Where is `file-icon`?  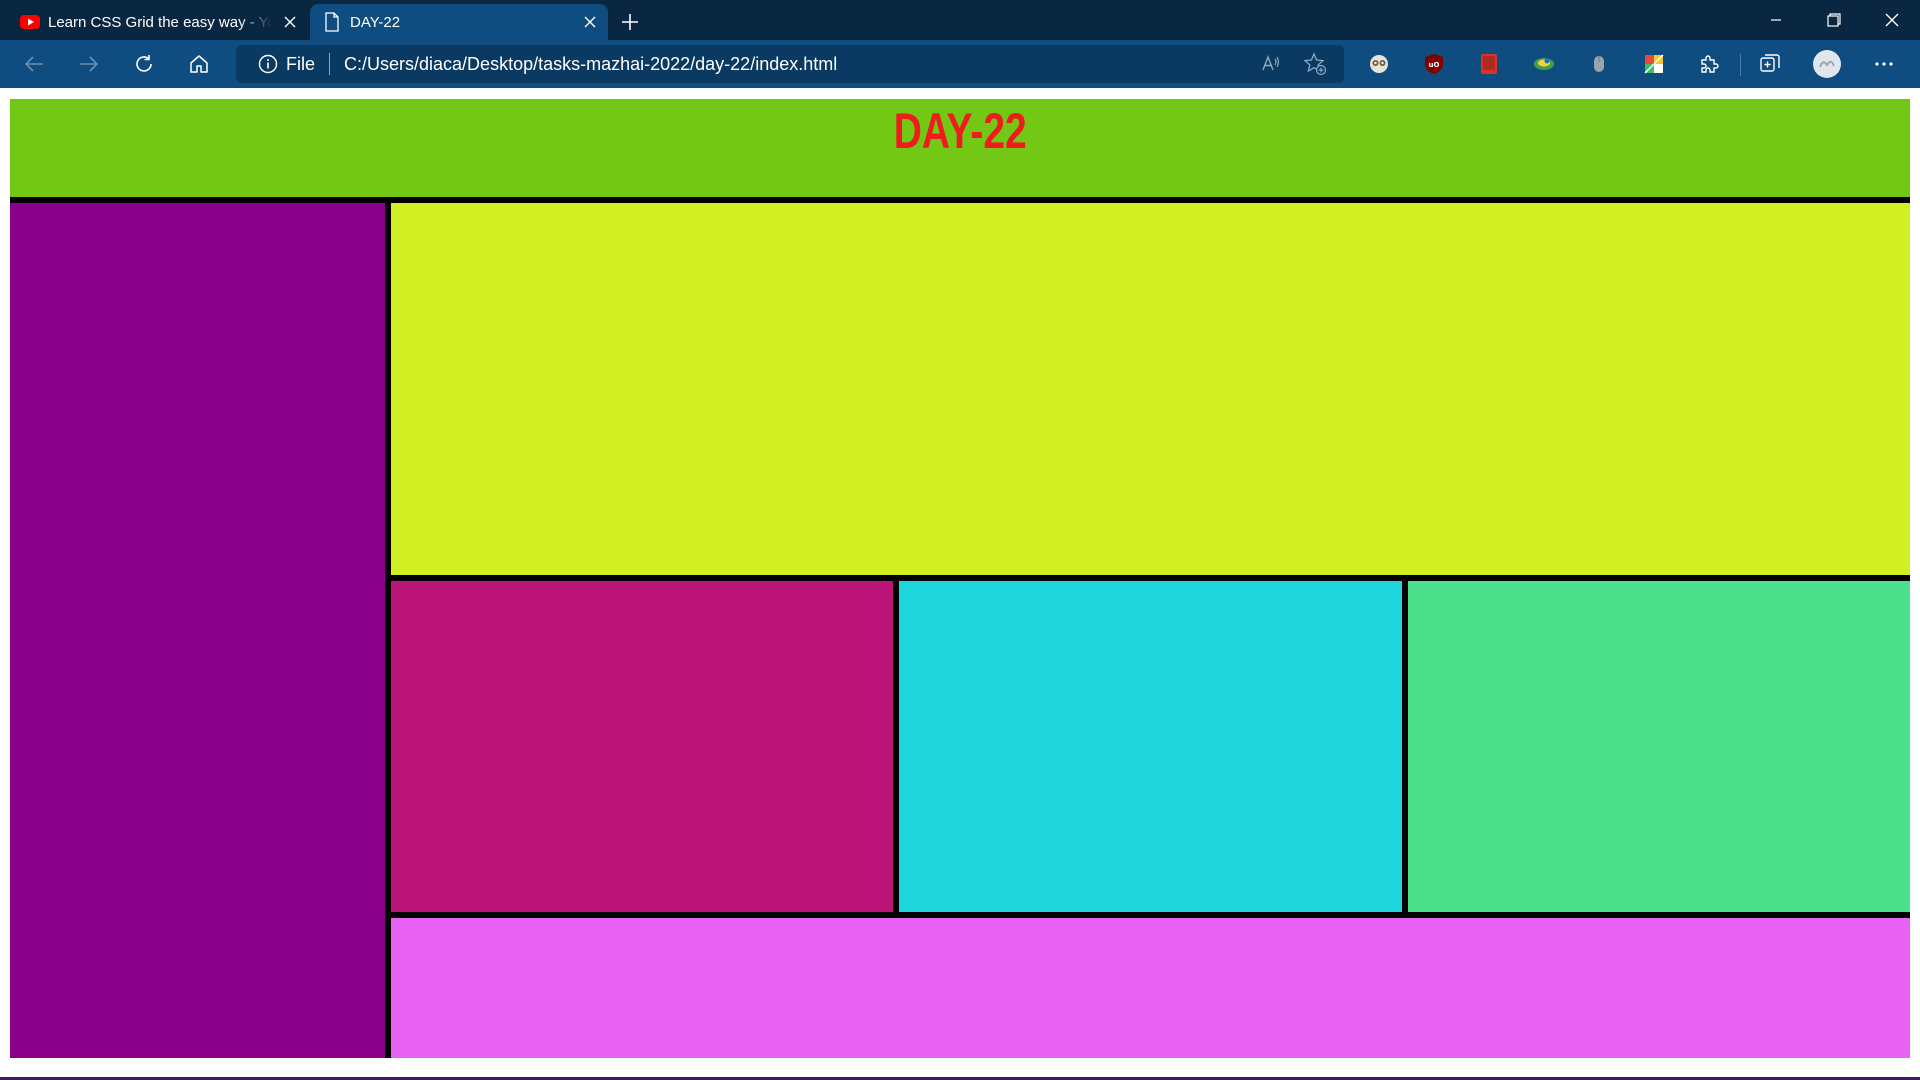
file-icon is located at coordinates (332, 22).